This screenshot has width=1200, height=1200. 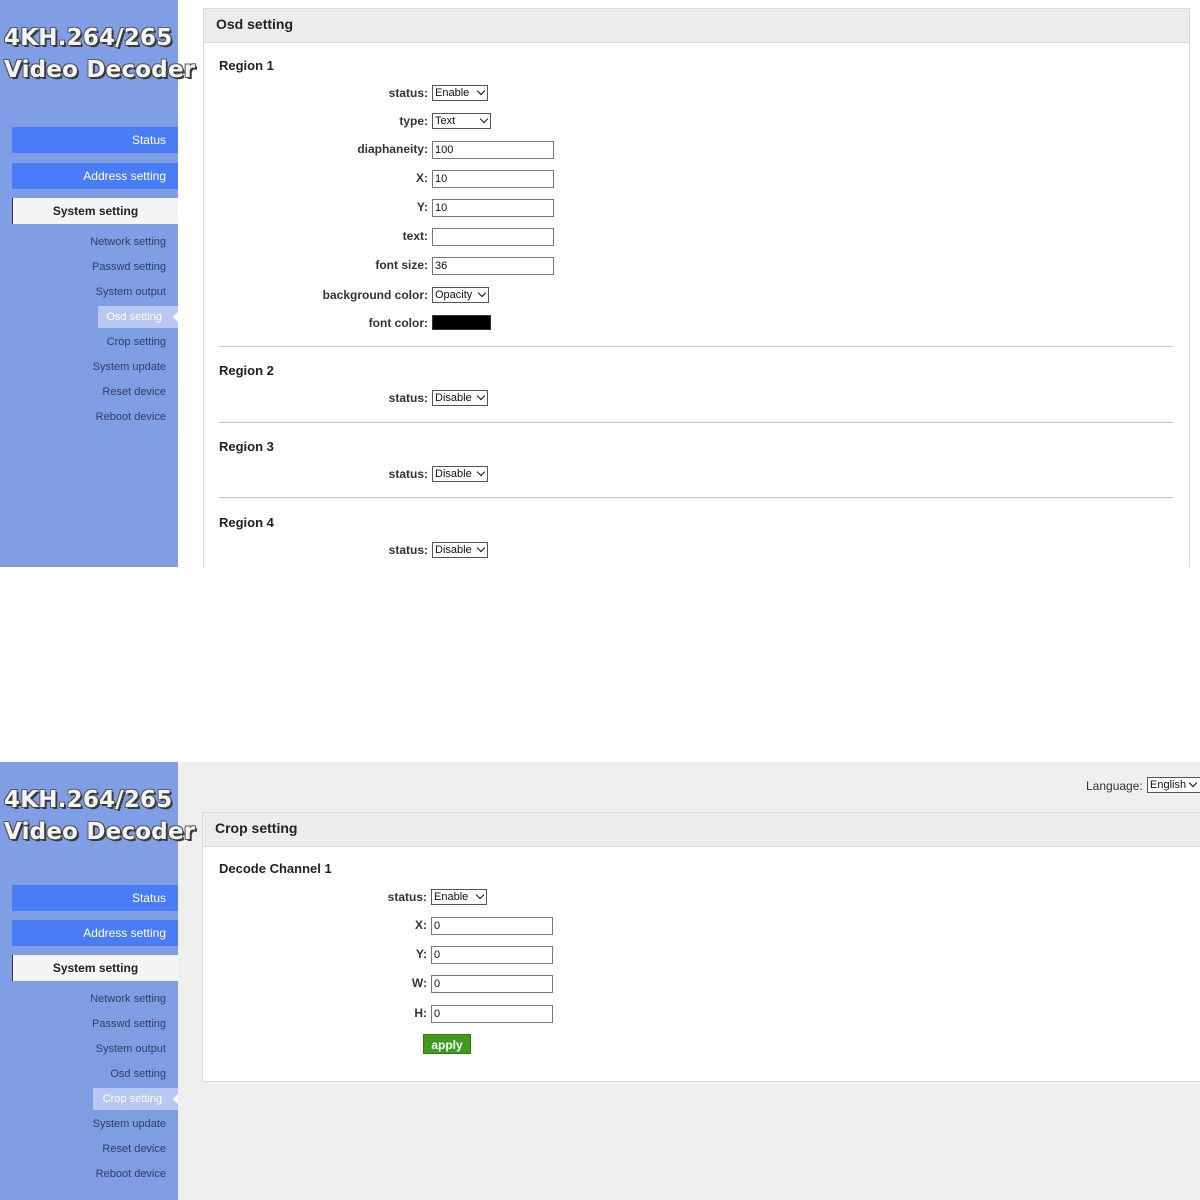 I want to click on region-2-title: Region 2, so click(x=246, y=370).